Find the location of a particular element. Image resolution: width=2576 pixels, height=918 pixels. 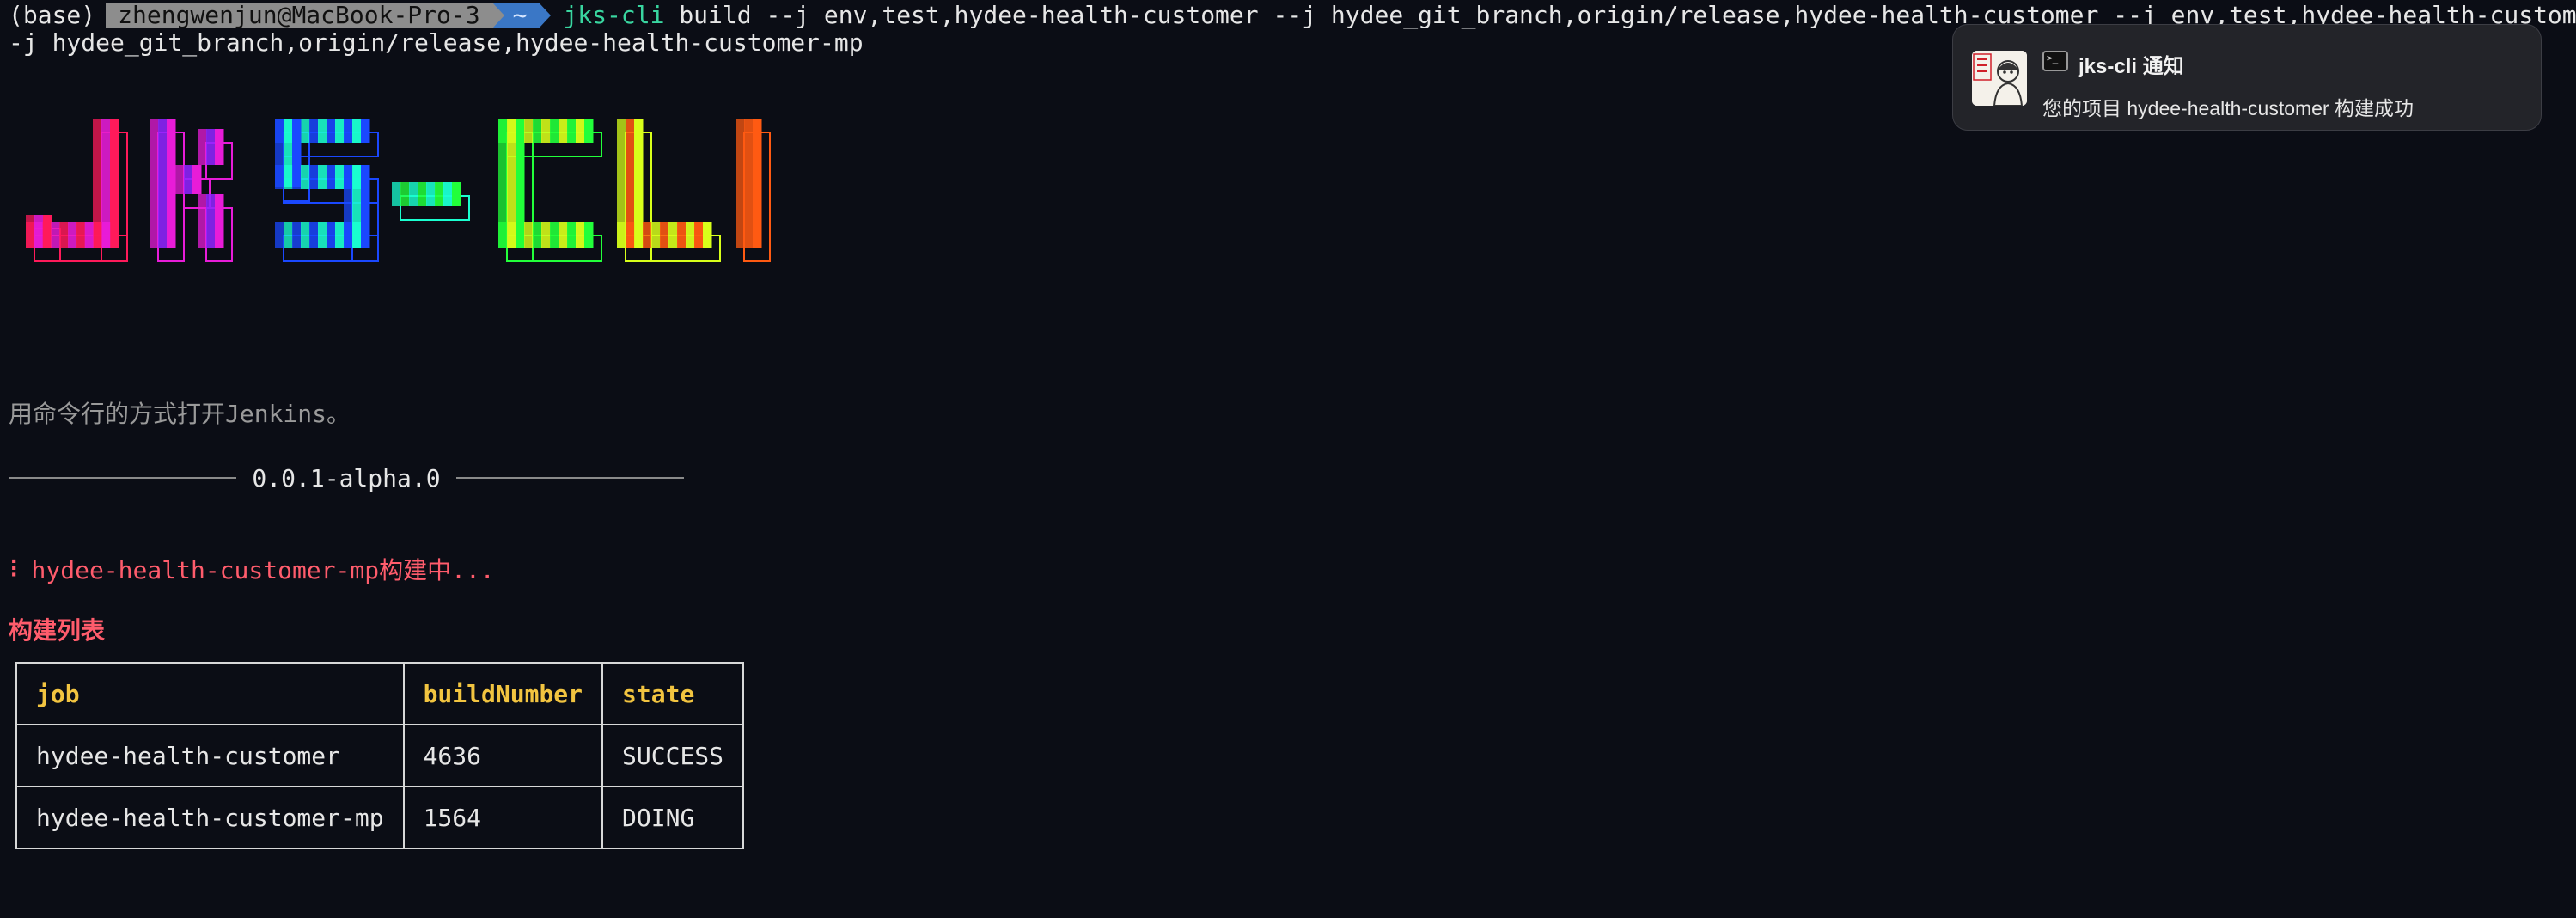

table-row: hydee-health-customer 4636 SUCCESS is located at coordinates (380, 756).